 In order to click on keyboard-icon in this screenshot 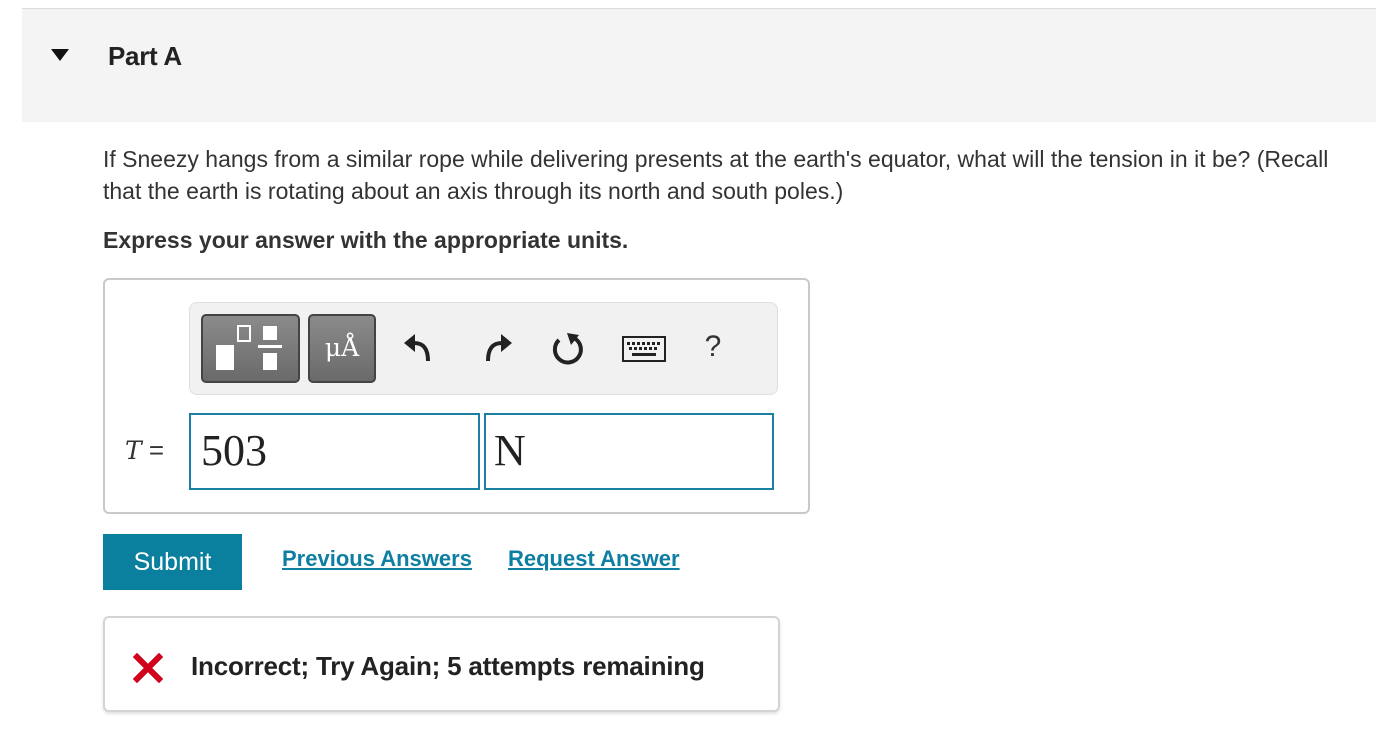, I will do `click(644, 349)`.